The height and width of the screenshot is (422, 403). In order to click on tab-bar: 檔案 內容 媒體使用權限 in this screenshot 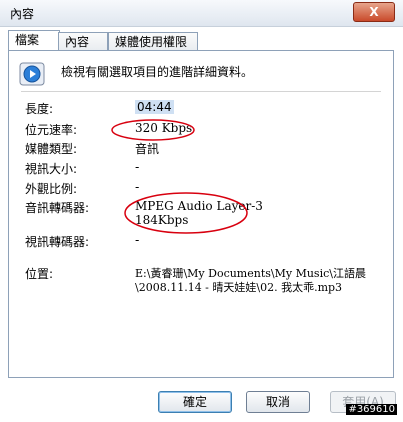, I will do `click(198, 41)`.